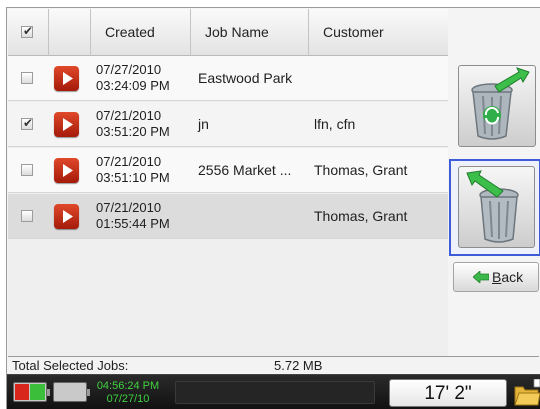 This screenshot has width=540, height=409. I want to click on header-icon-cell, so click(70, 32).